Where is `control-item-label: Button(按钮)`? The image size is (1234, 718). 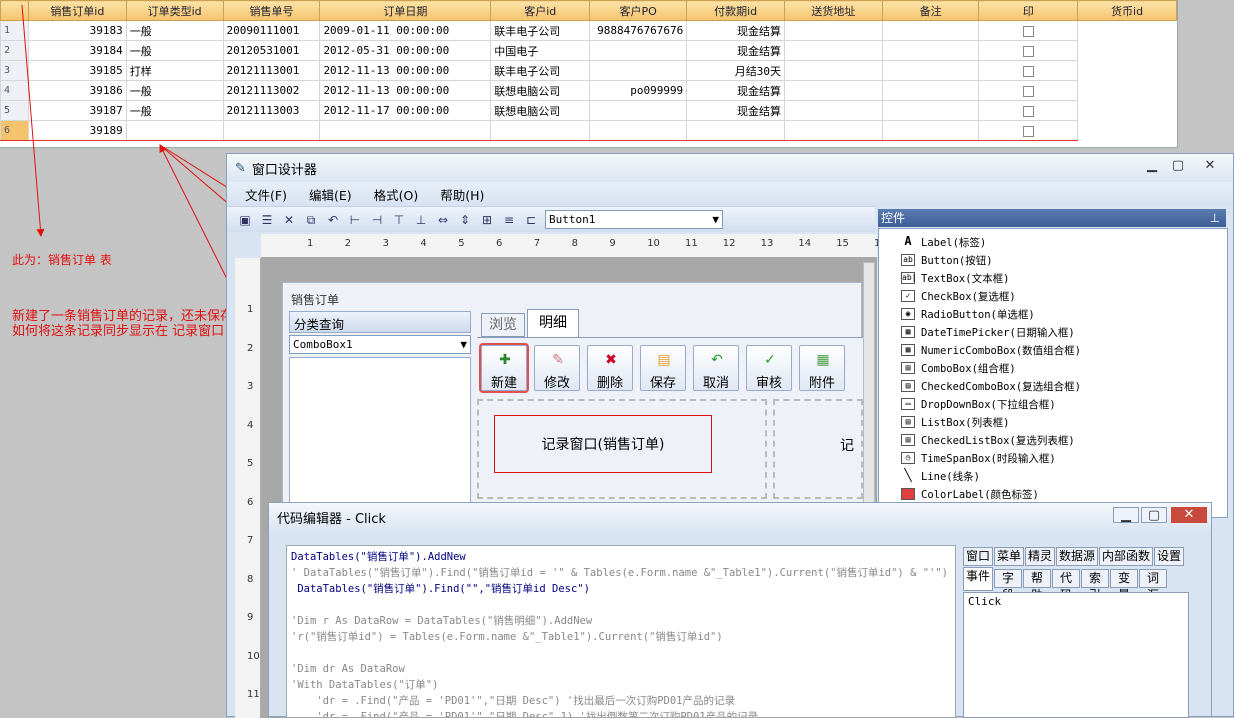 control-item-label: Button(按钮) is located at coordinates (957, 260).